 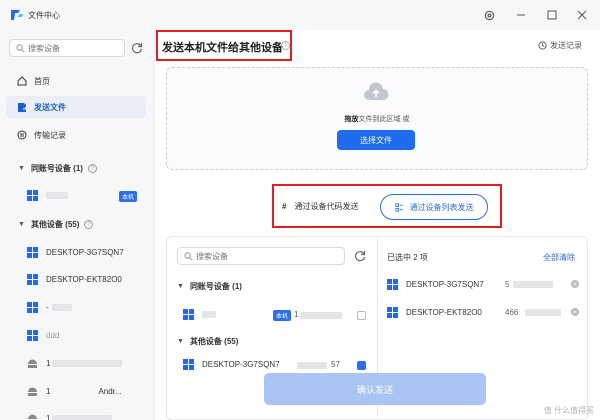 I want to click on sidebar-device-local, so click(x=47, y=195).